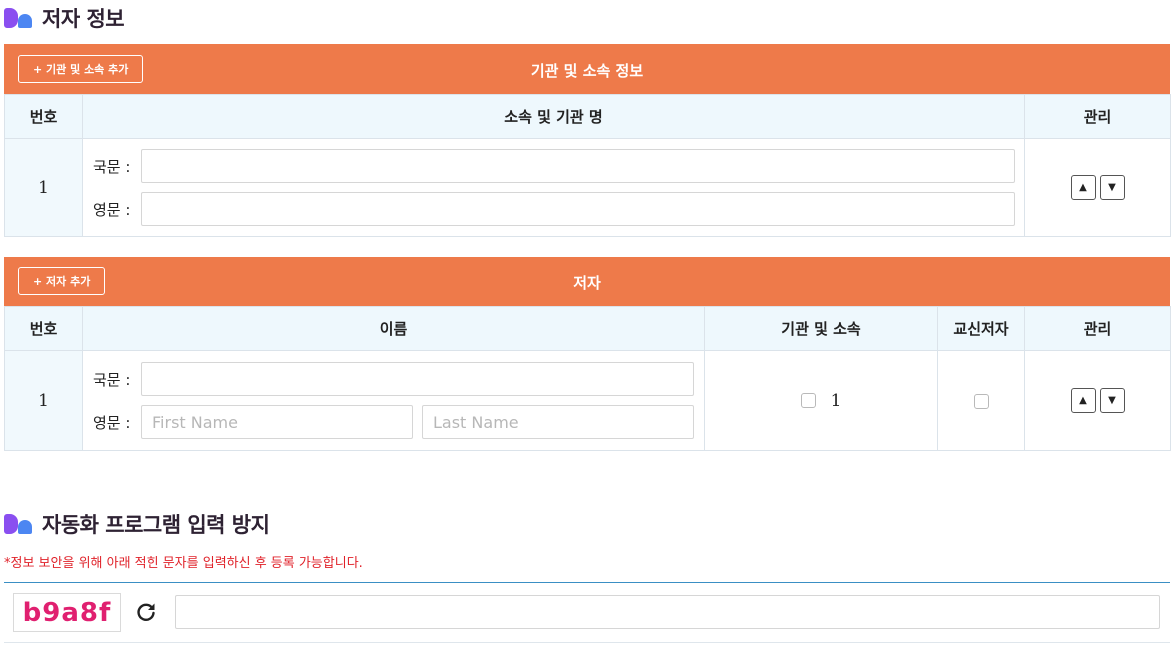  What do you see at coordinates (667, 612) in the screenshot?
I see `captcha-input` at bounding box center [667, 612].